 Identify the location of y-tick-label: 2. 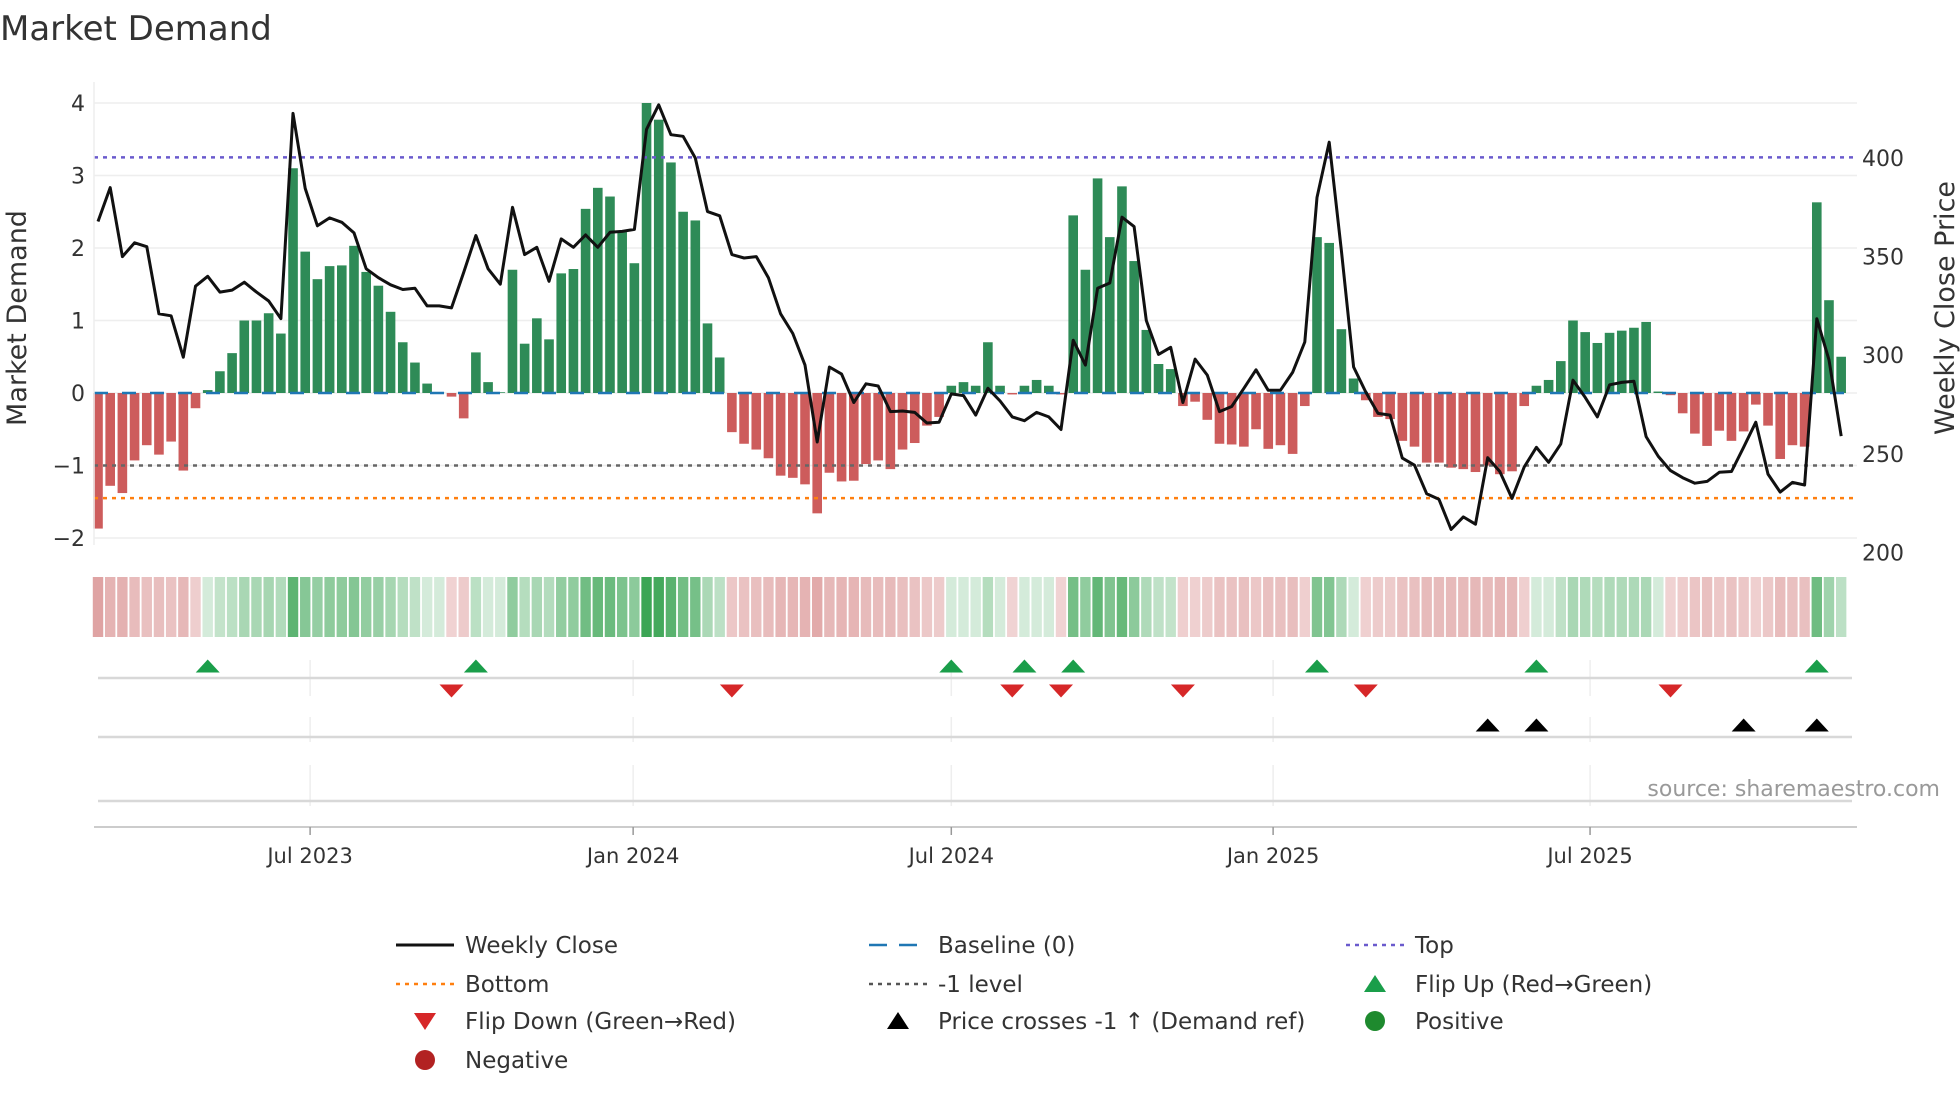
(78, 249).